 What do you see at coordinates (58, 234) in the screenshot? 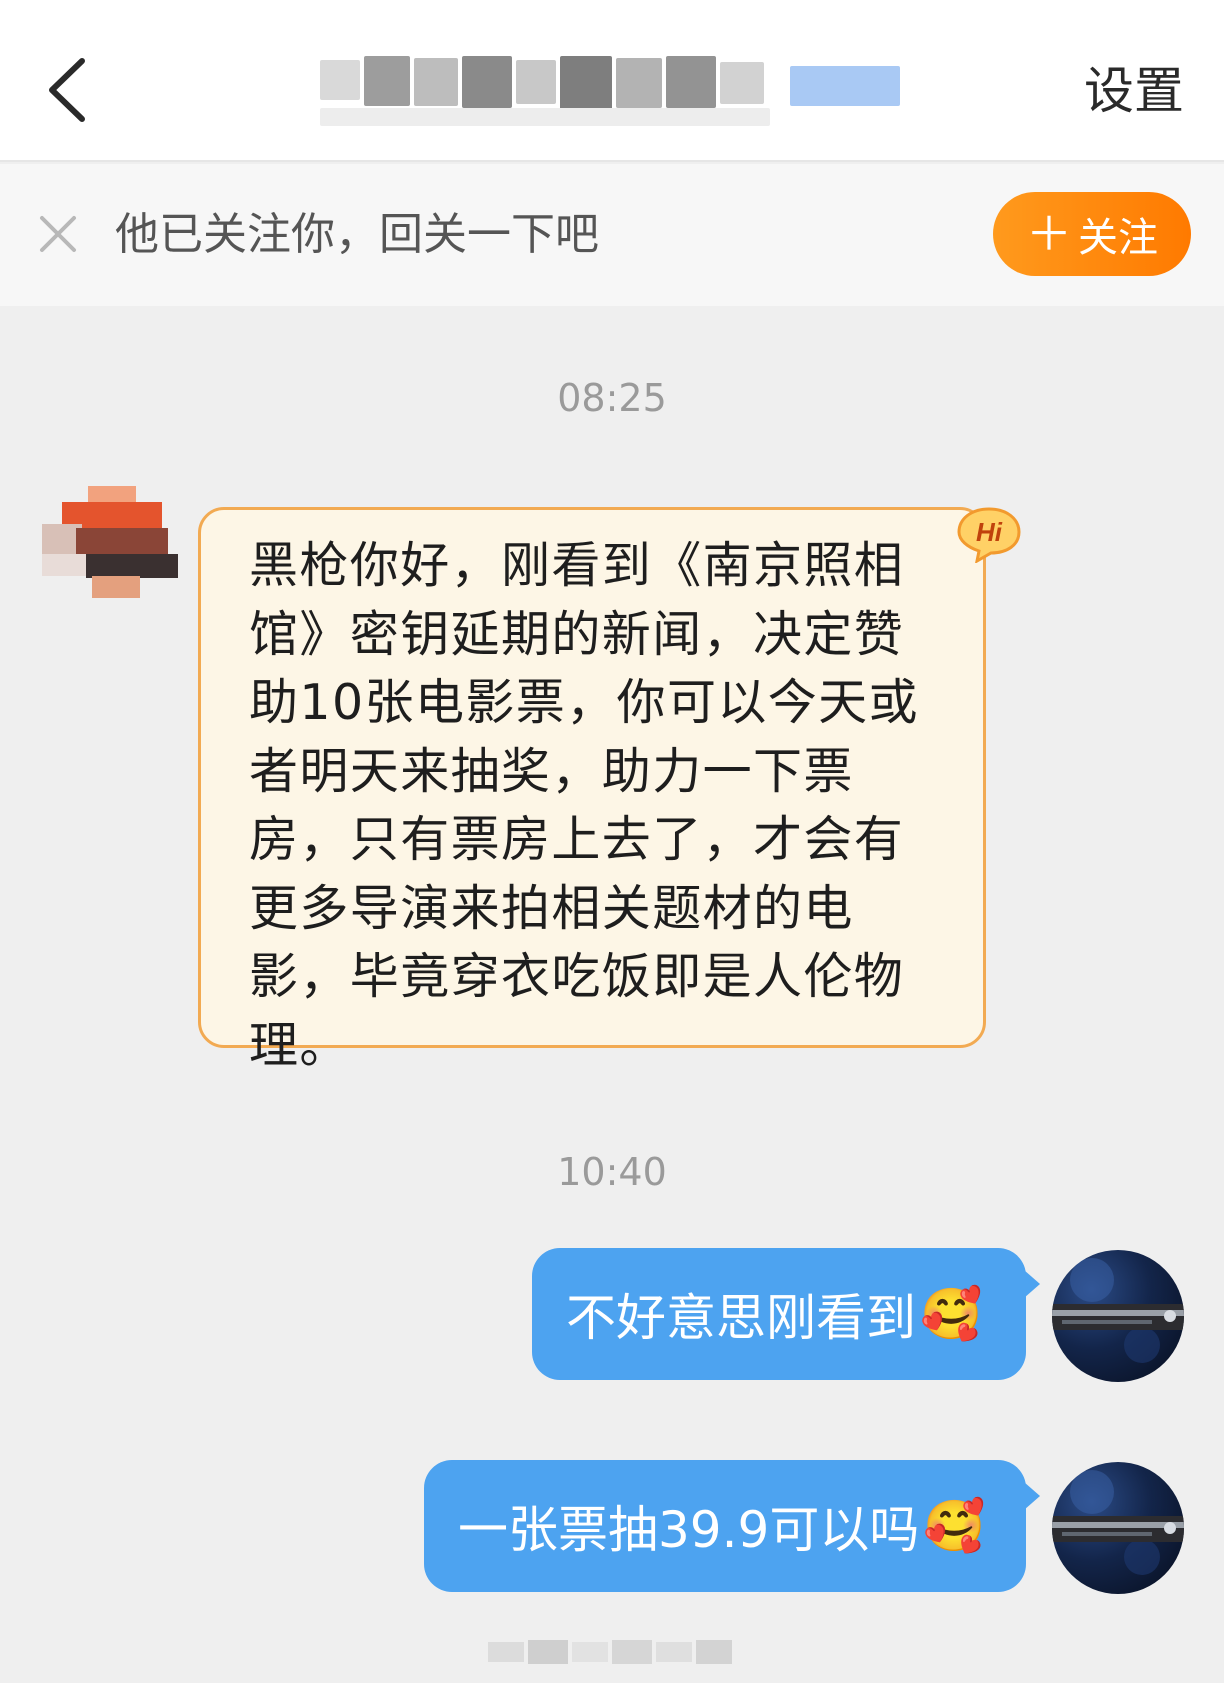
I see `close-icon` at bounding box center [58, 234].